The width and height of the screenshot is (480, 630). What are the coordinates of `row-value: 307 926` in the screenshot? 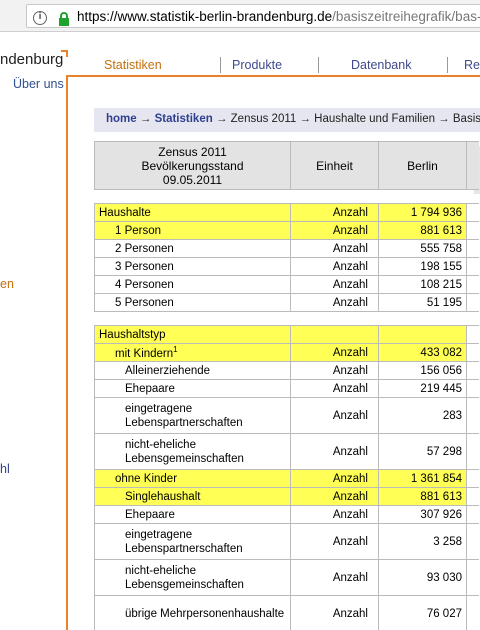 It's located at (422, 514).